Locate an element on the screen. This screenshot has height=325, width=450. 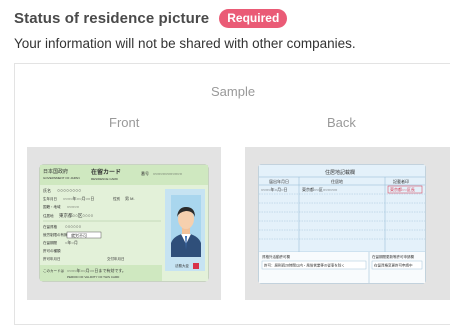
name-label: 氏名 is located at coordinates (47, 190).